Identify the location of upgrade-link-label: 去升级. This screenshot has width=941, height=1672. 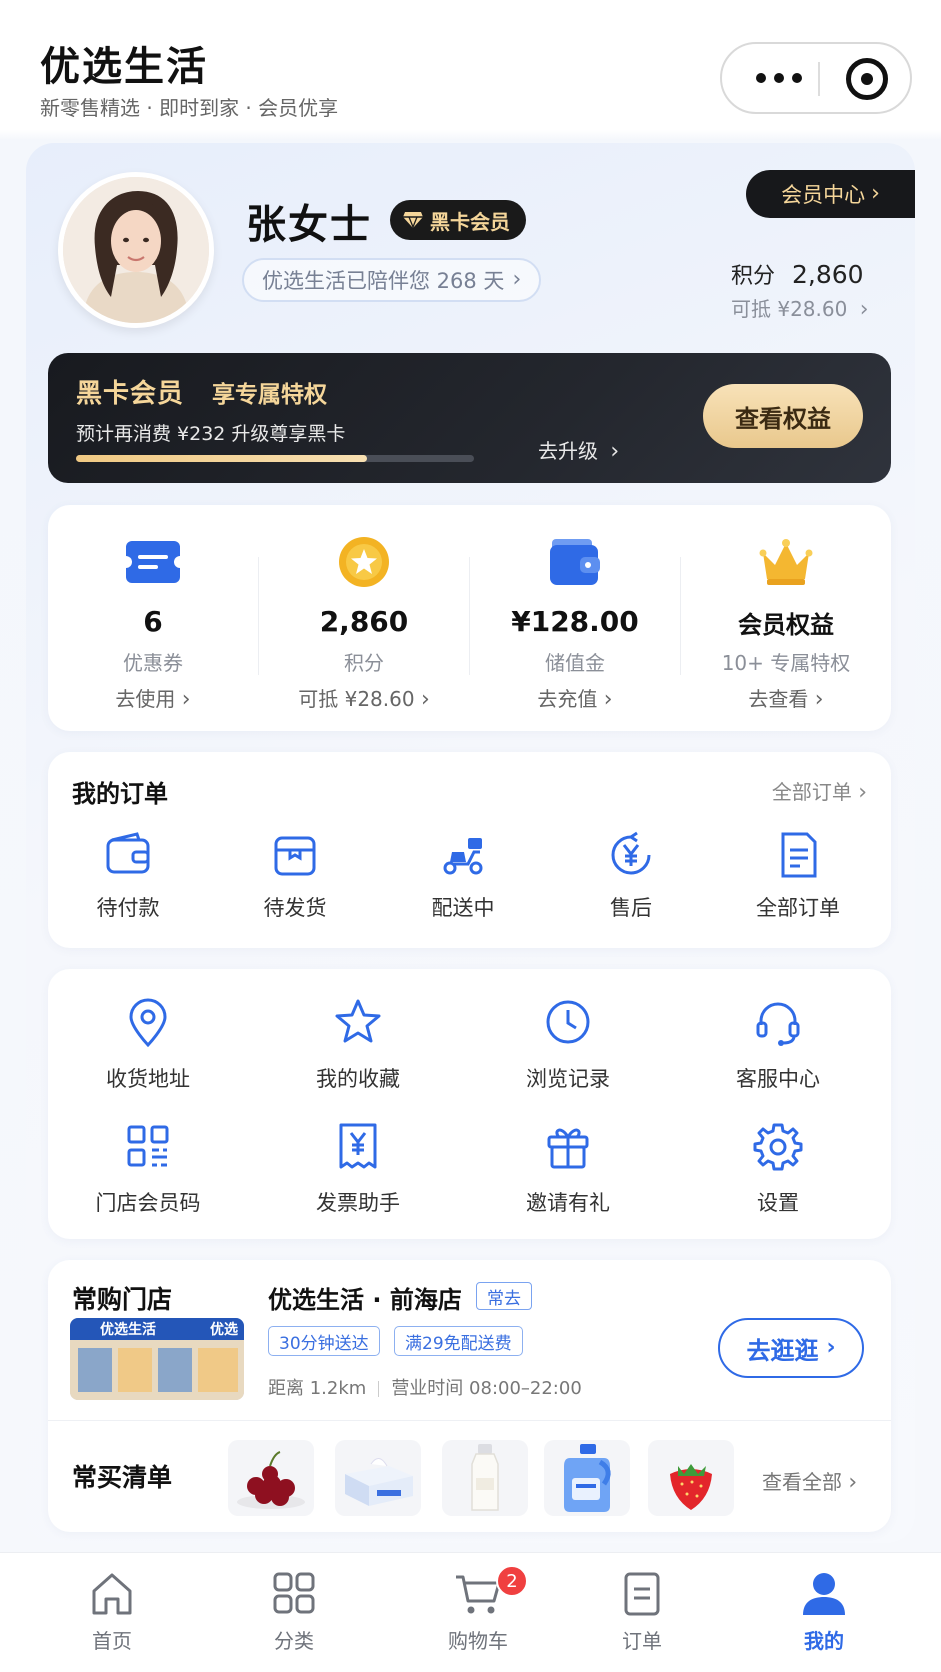
(568, 451).